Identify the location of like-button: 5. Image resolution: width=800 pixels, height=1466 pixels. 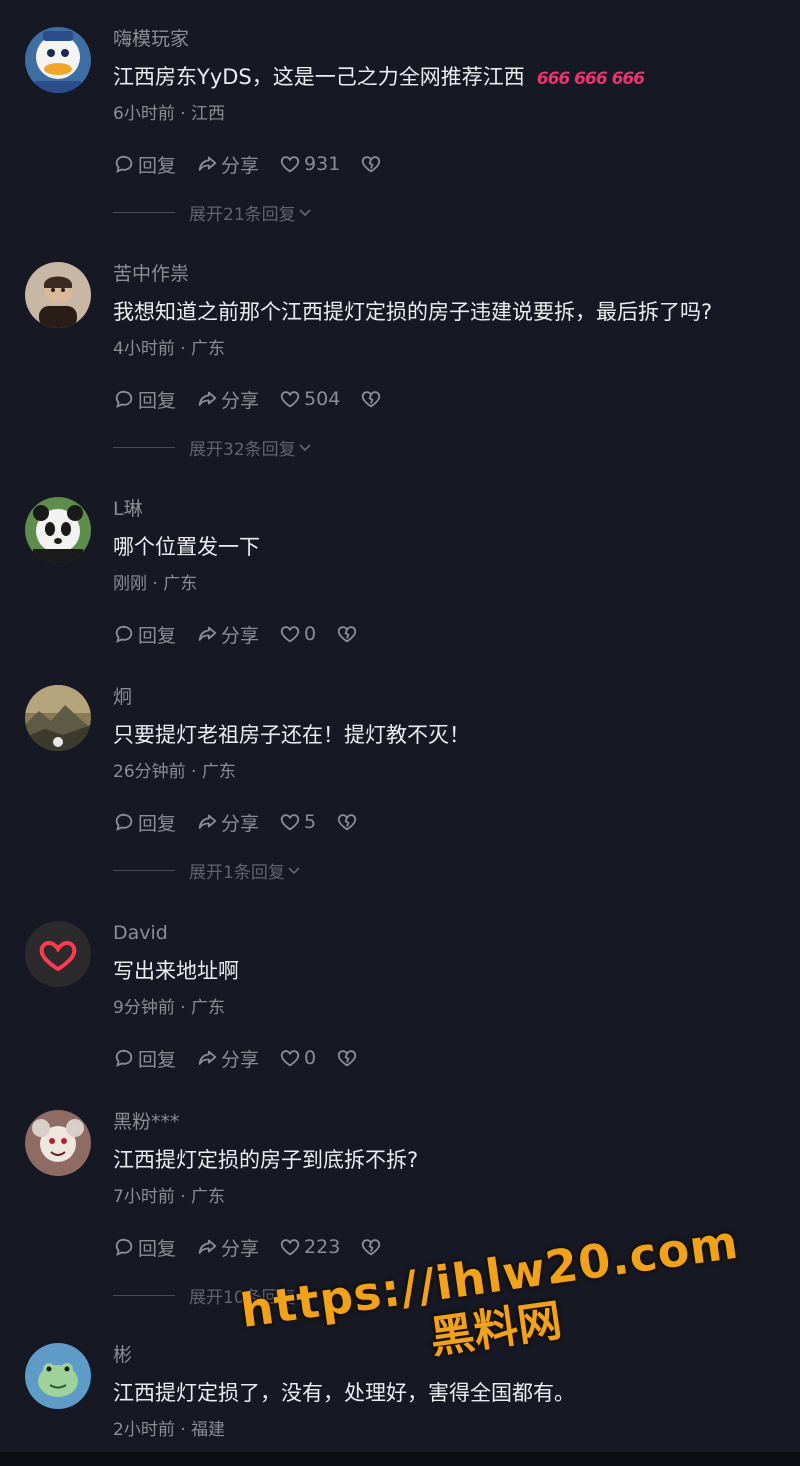
(297, 822).